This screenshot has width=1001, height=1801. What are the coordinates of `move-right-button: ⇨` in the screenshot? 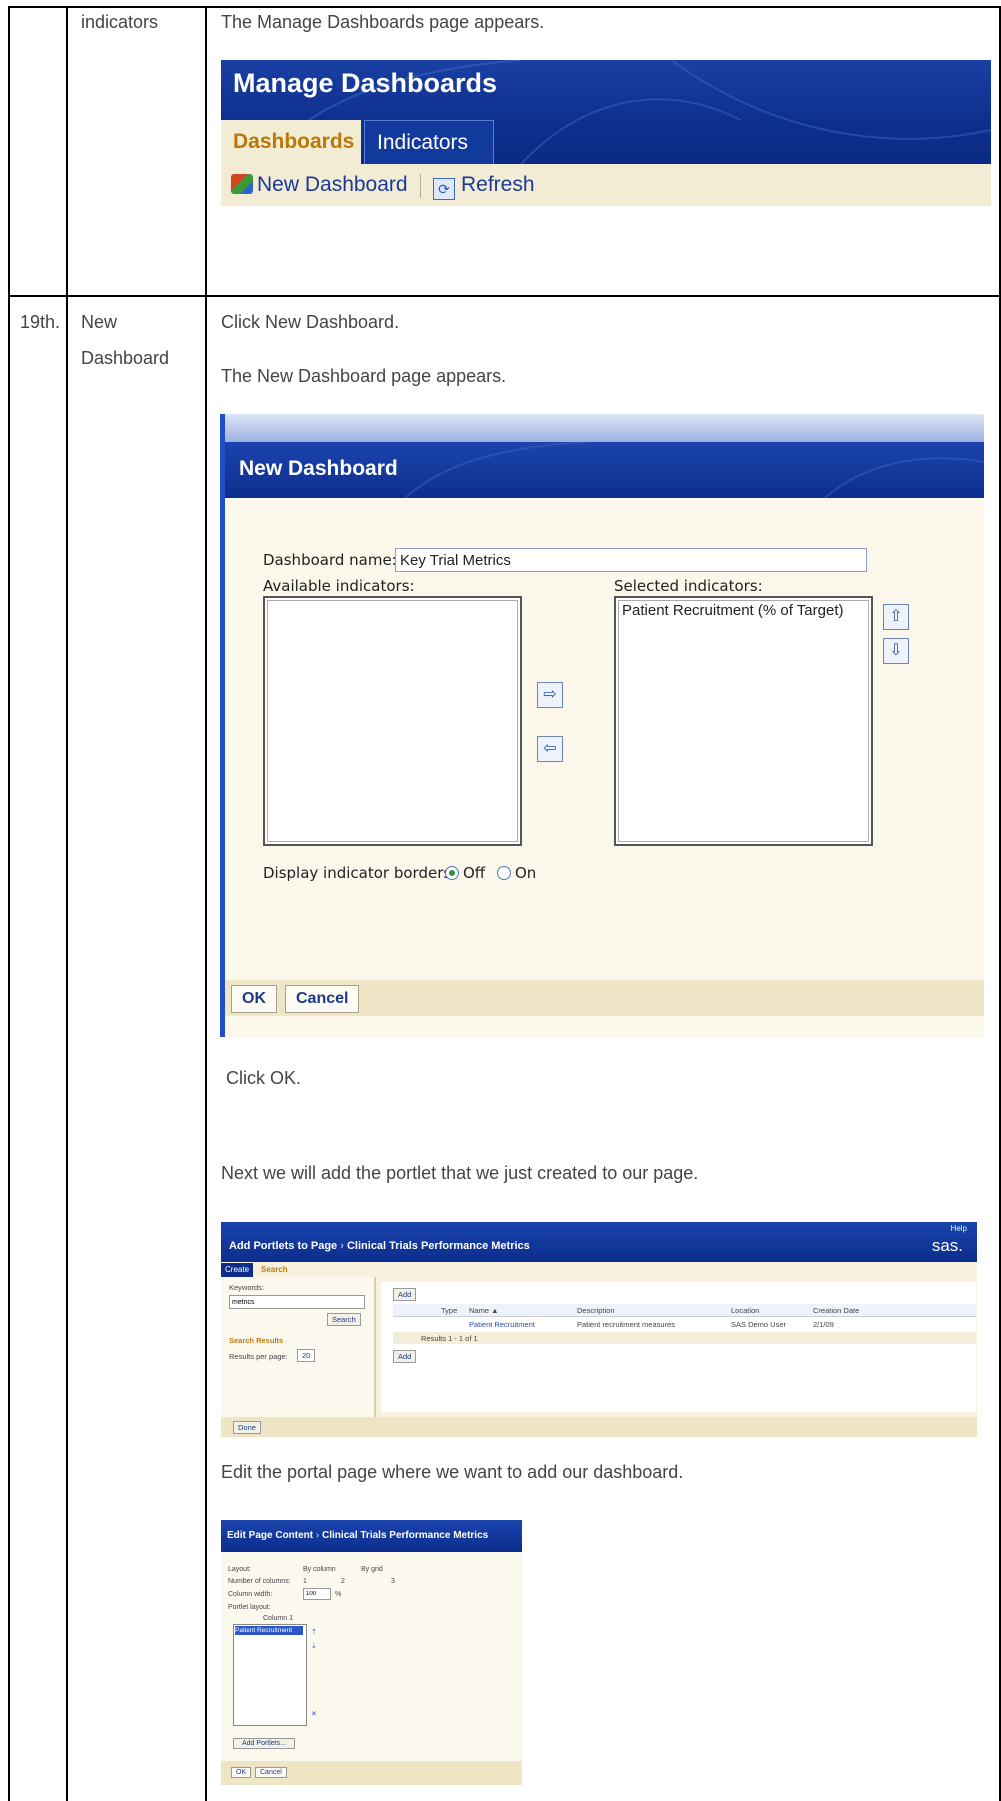 It's located at (550, 695).